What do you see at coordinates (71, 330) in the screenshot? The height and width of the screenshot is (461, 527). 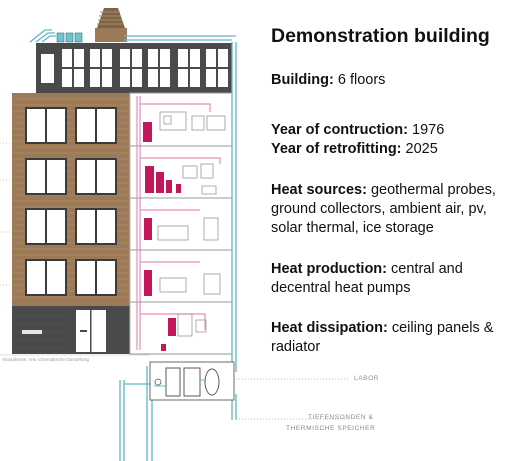 I see `ground-floor` at bounding box center [71, 330].